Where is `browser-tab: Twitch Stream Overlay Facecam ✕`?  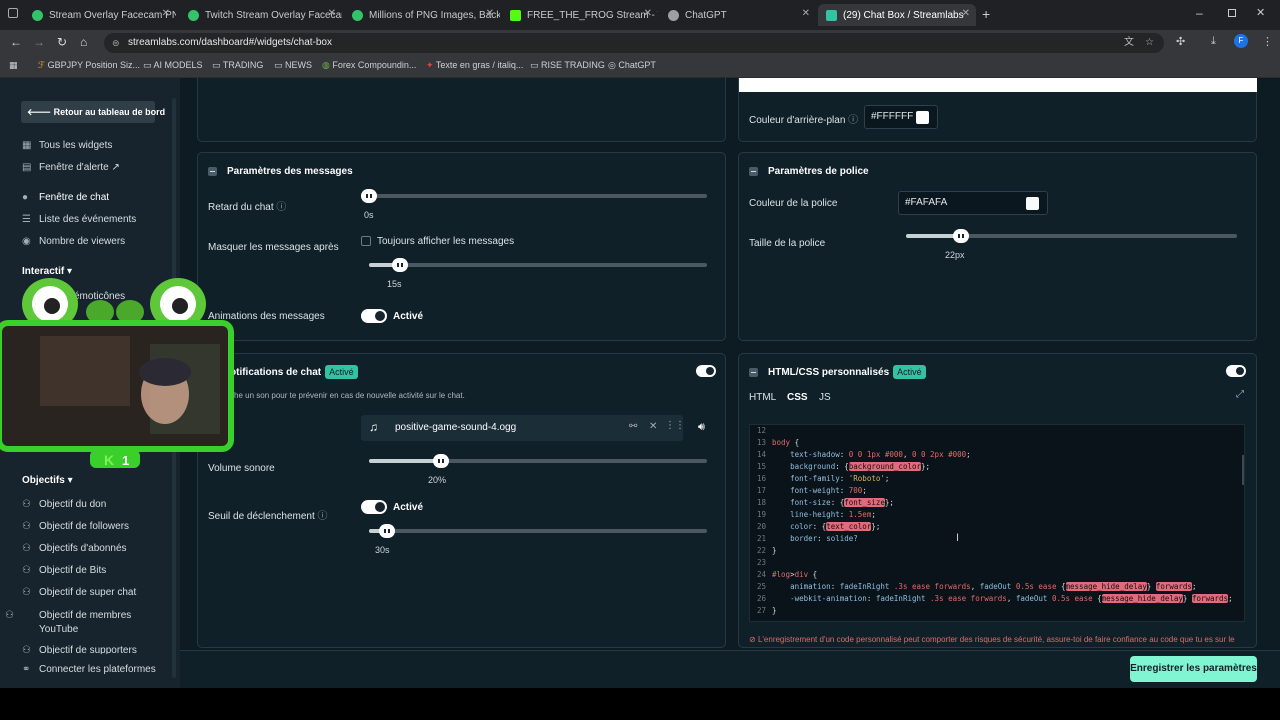 browser-tab: Twitch Stream Overlay Facecam ✕ is located at coordinates (261, 15).